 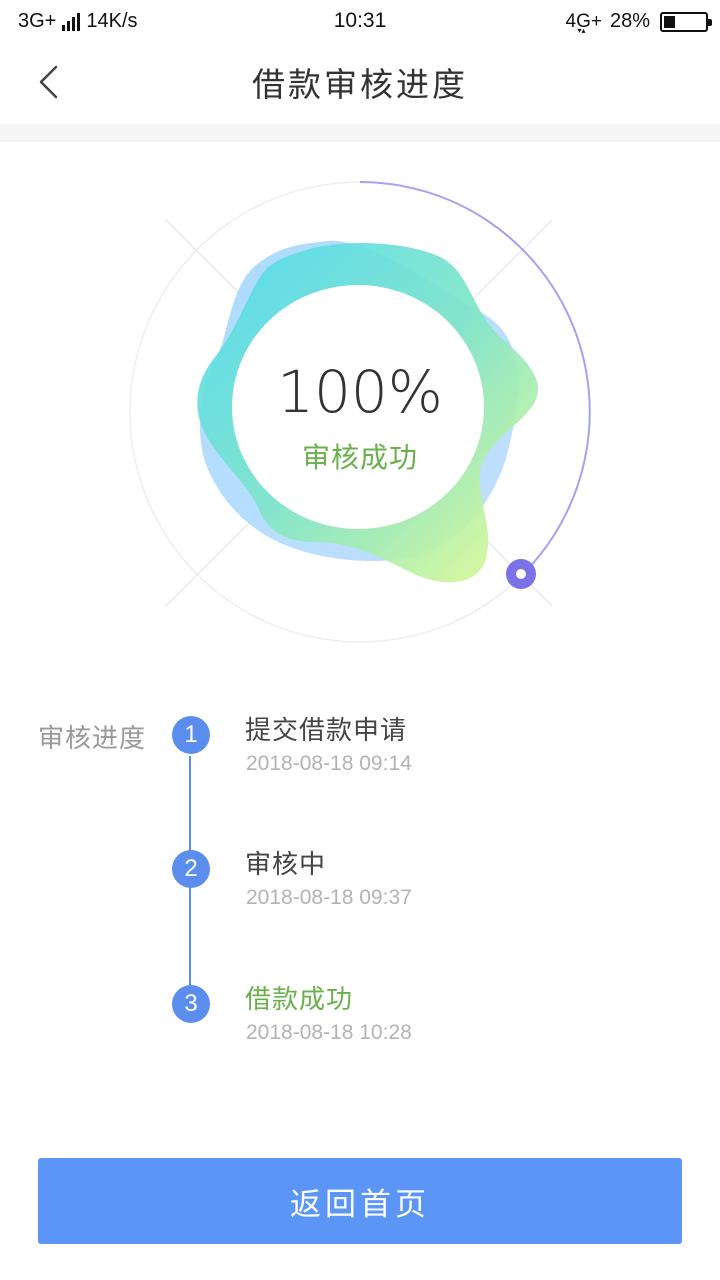 I want to click on step-time: 2018-08-18 09:37, so click(x=329, y=897).